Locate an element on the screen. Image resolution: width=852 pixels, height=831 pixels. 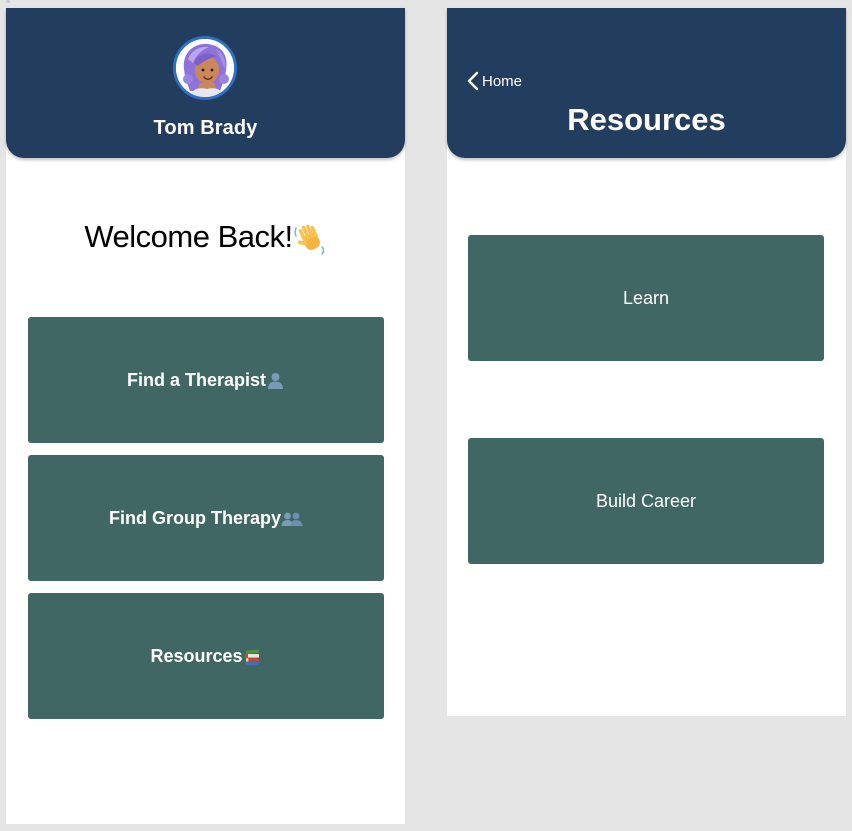
find-therapist-button: Find a Therapist is located at coordinates (206, 380).